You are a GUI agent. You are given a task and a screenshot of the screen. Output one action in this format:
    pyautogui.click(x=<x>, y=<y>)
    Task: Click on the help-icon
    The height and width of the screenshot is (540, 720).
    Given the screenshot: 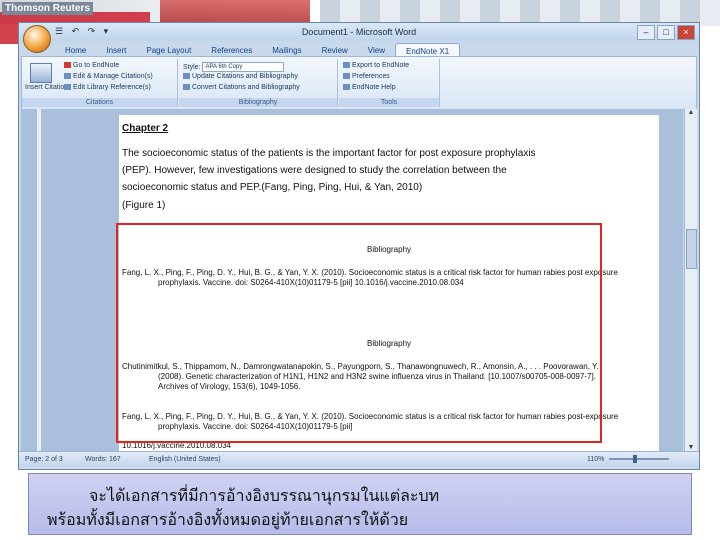 What is the action you would take?
    pyautogui.click(x=346, y=87)
    